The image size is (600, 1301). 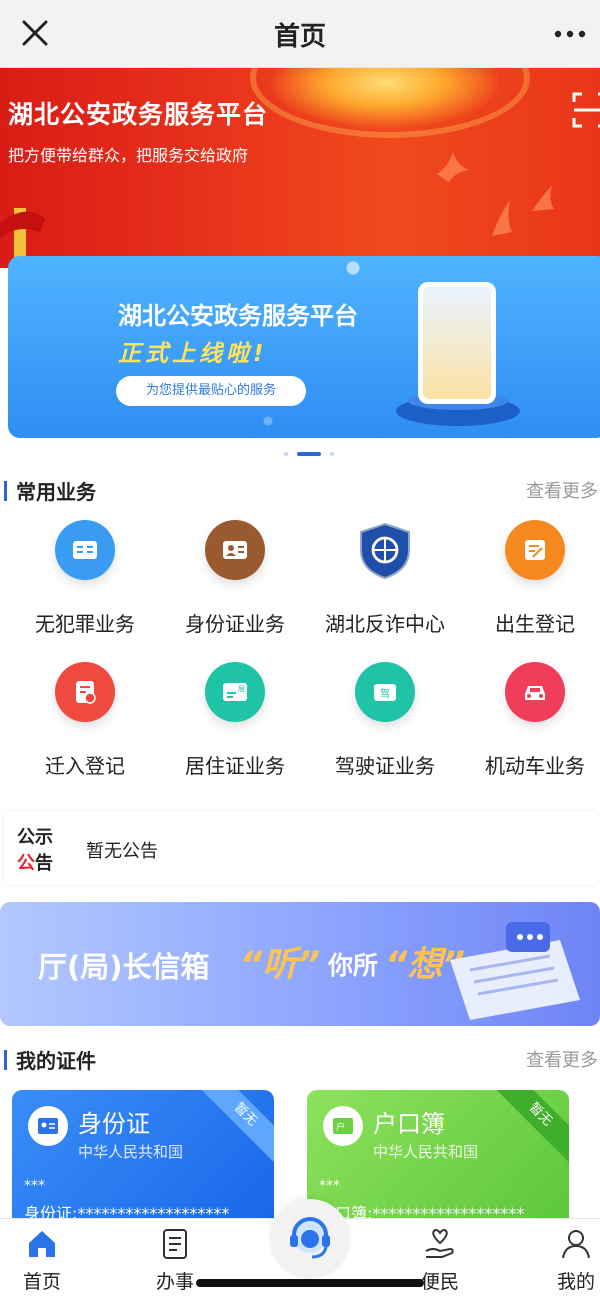 What do you see at coordinates (128, 155) in the screenshot?
I see `hero-subtitle: 把方便带给群众，把服务交给政府` at bounding box center [128, 155].